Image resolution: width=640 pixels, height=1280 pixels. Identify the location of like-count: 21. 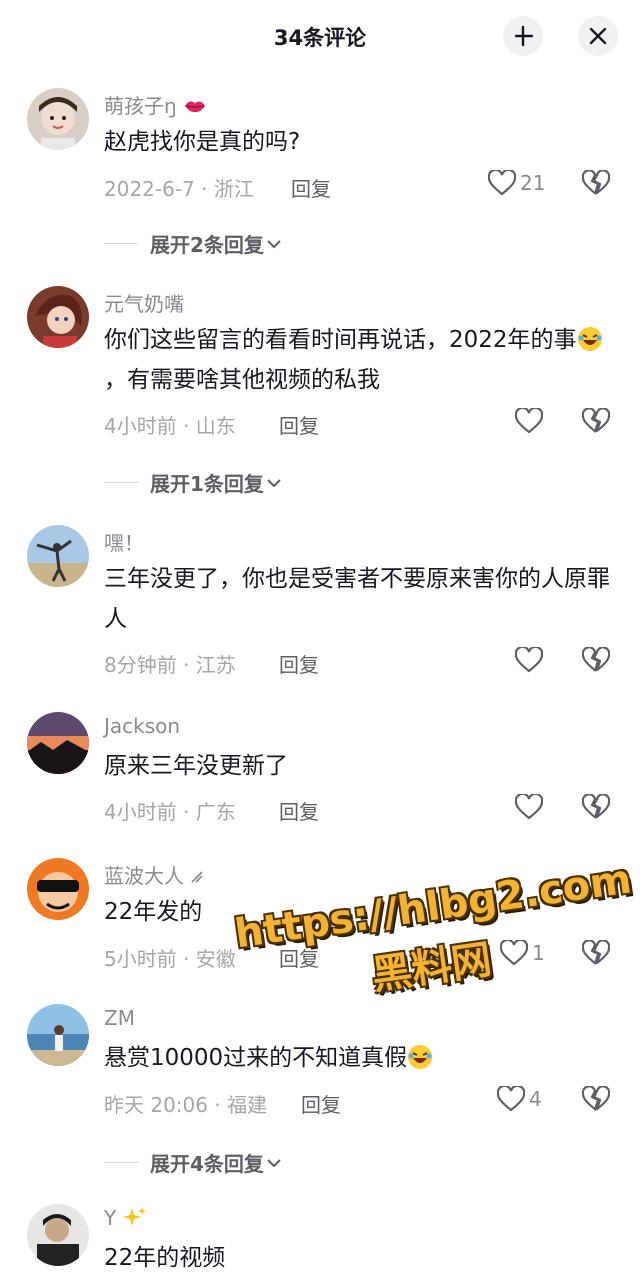
(533, 183).